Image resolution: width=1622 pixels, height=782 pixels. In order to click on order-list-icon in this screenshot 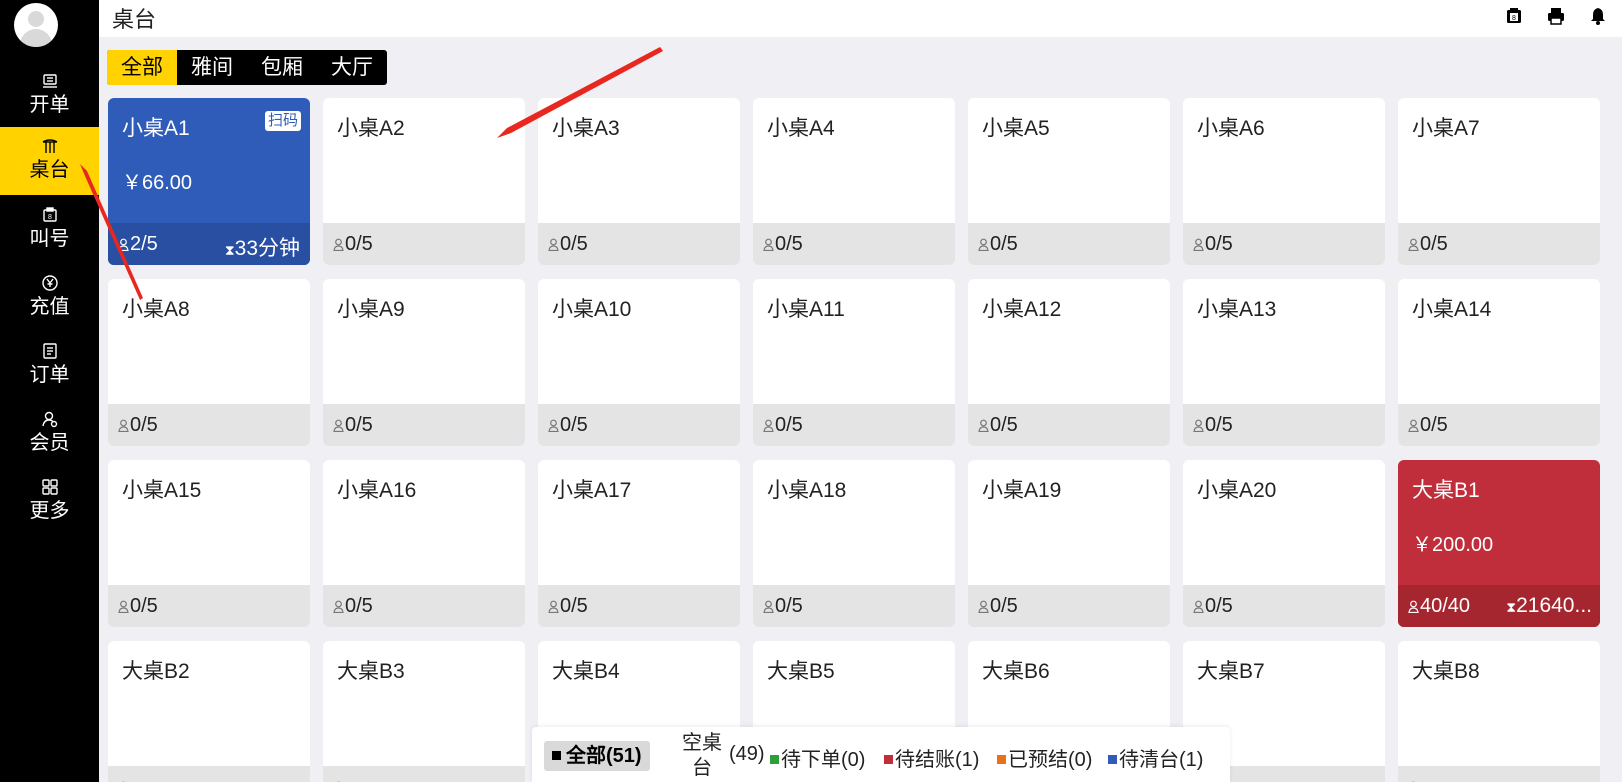, I will do `click(49, 351)`.